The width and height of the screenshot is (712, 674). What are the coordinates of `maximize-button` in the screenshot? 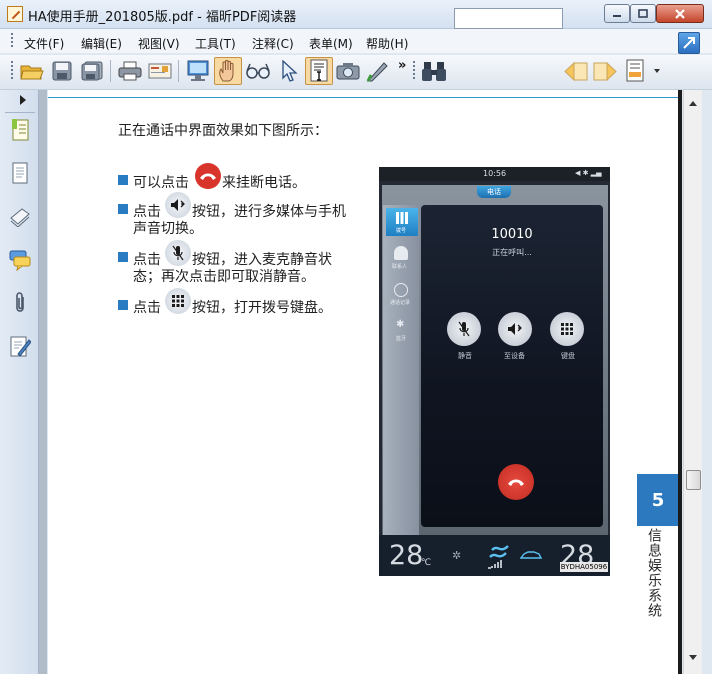 It's located at (643, 13).